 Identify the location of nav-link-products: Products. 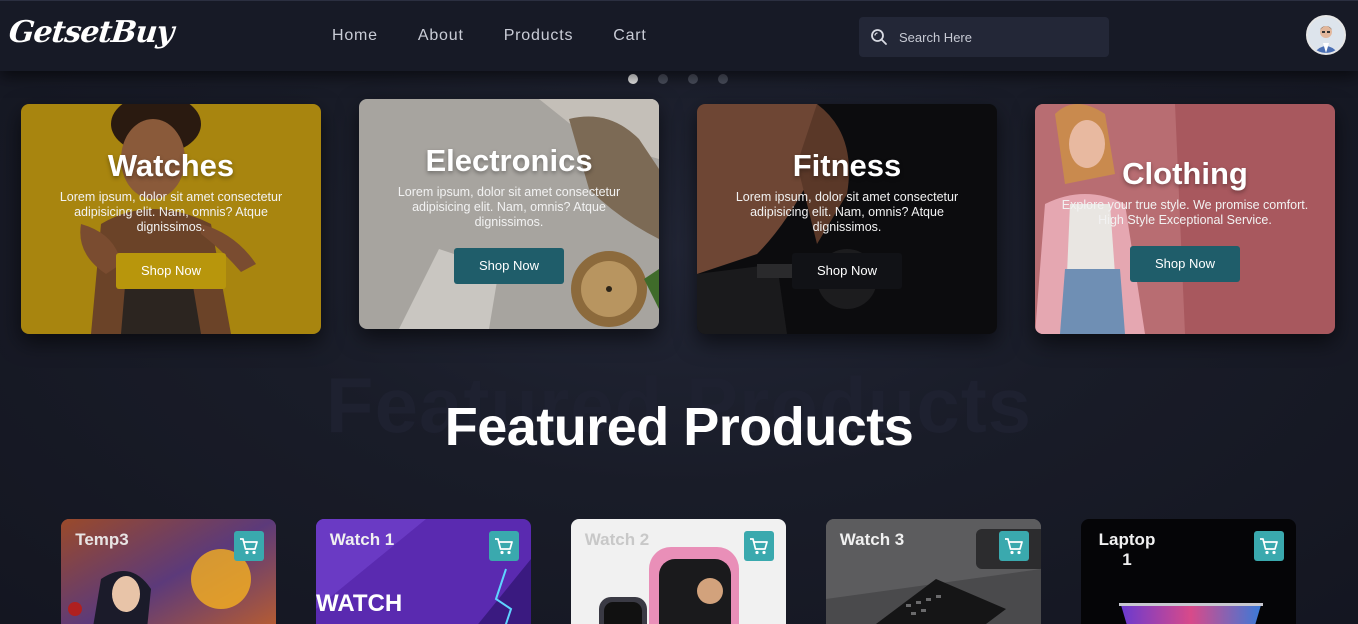
(539, 36).